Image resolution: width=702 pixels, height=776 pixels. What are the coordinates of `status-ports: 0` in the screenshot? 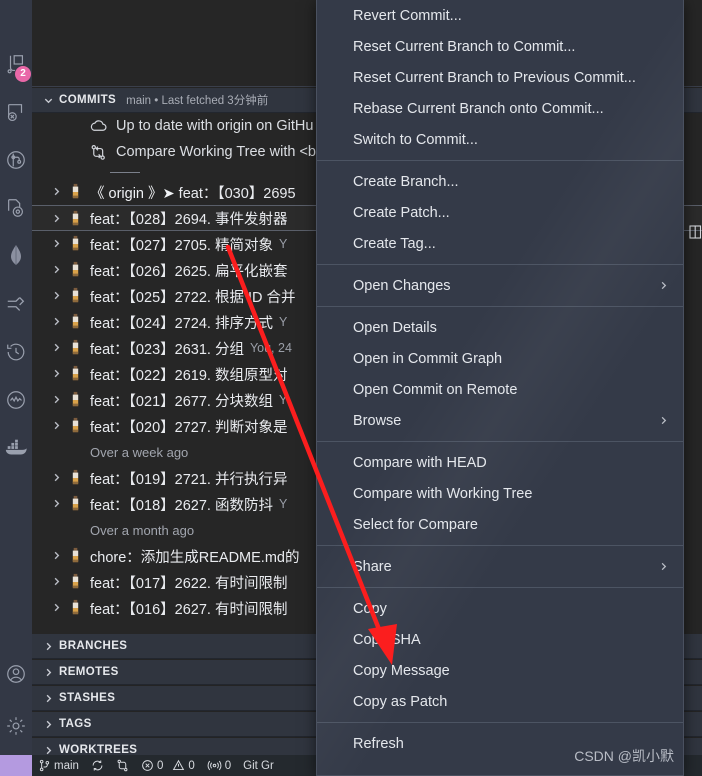 It's located at (219, 765).